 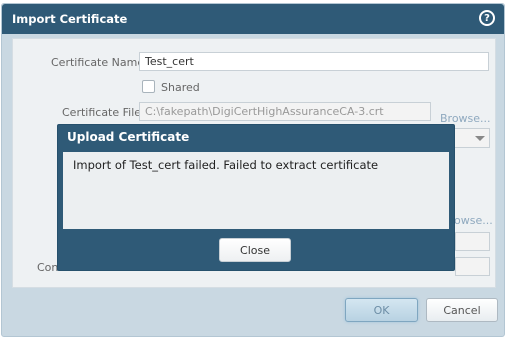 What do you see at coordinates (255, 250) in the screenshot?
I see `close-button: Close` at bounding box center [255, 250].